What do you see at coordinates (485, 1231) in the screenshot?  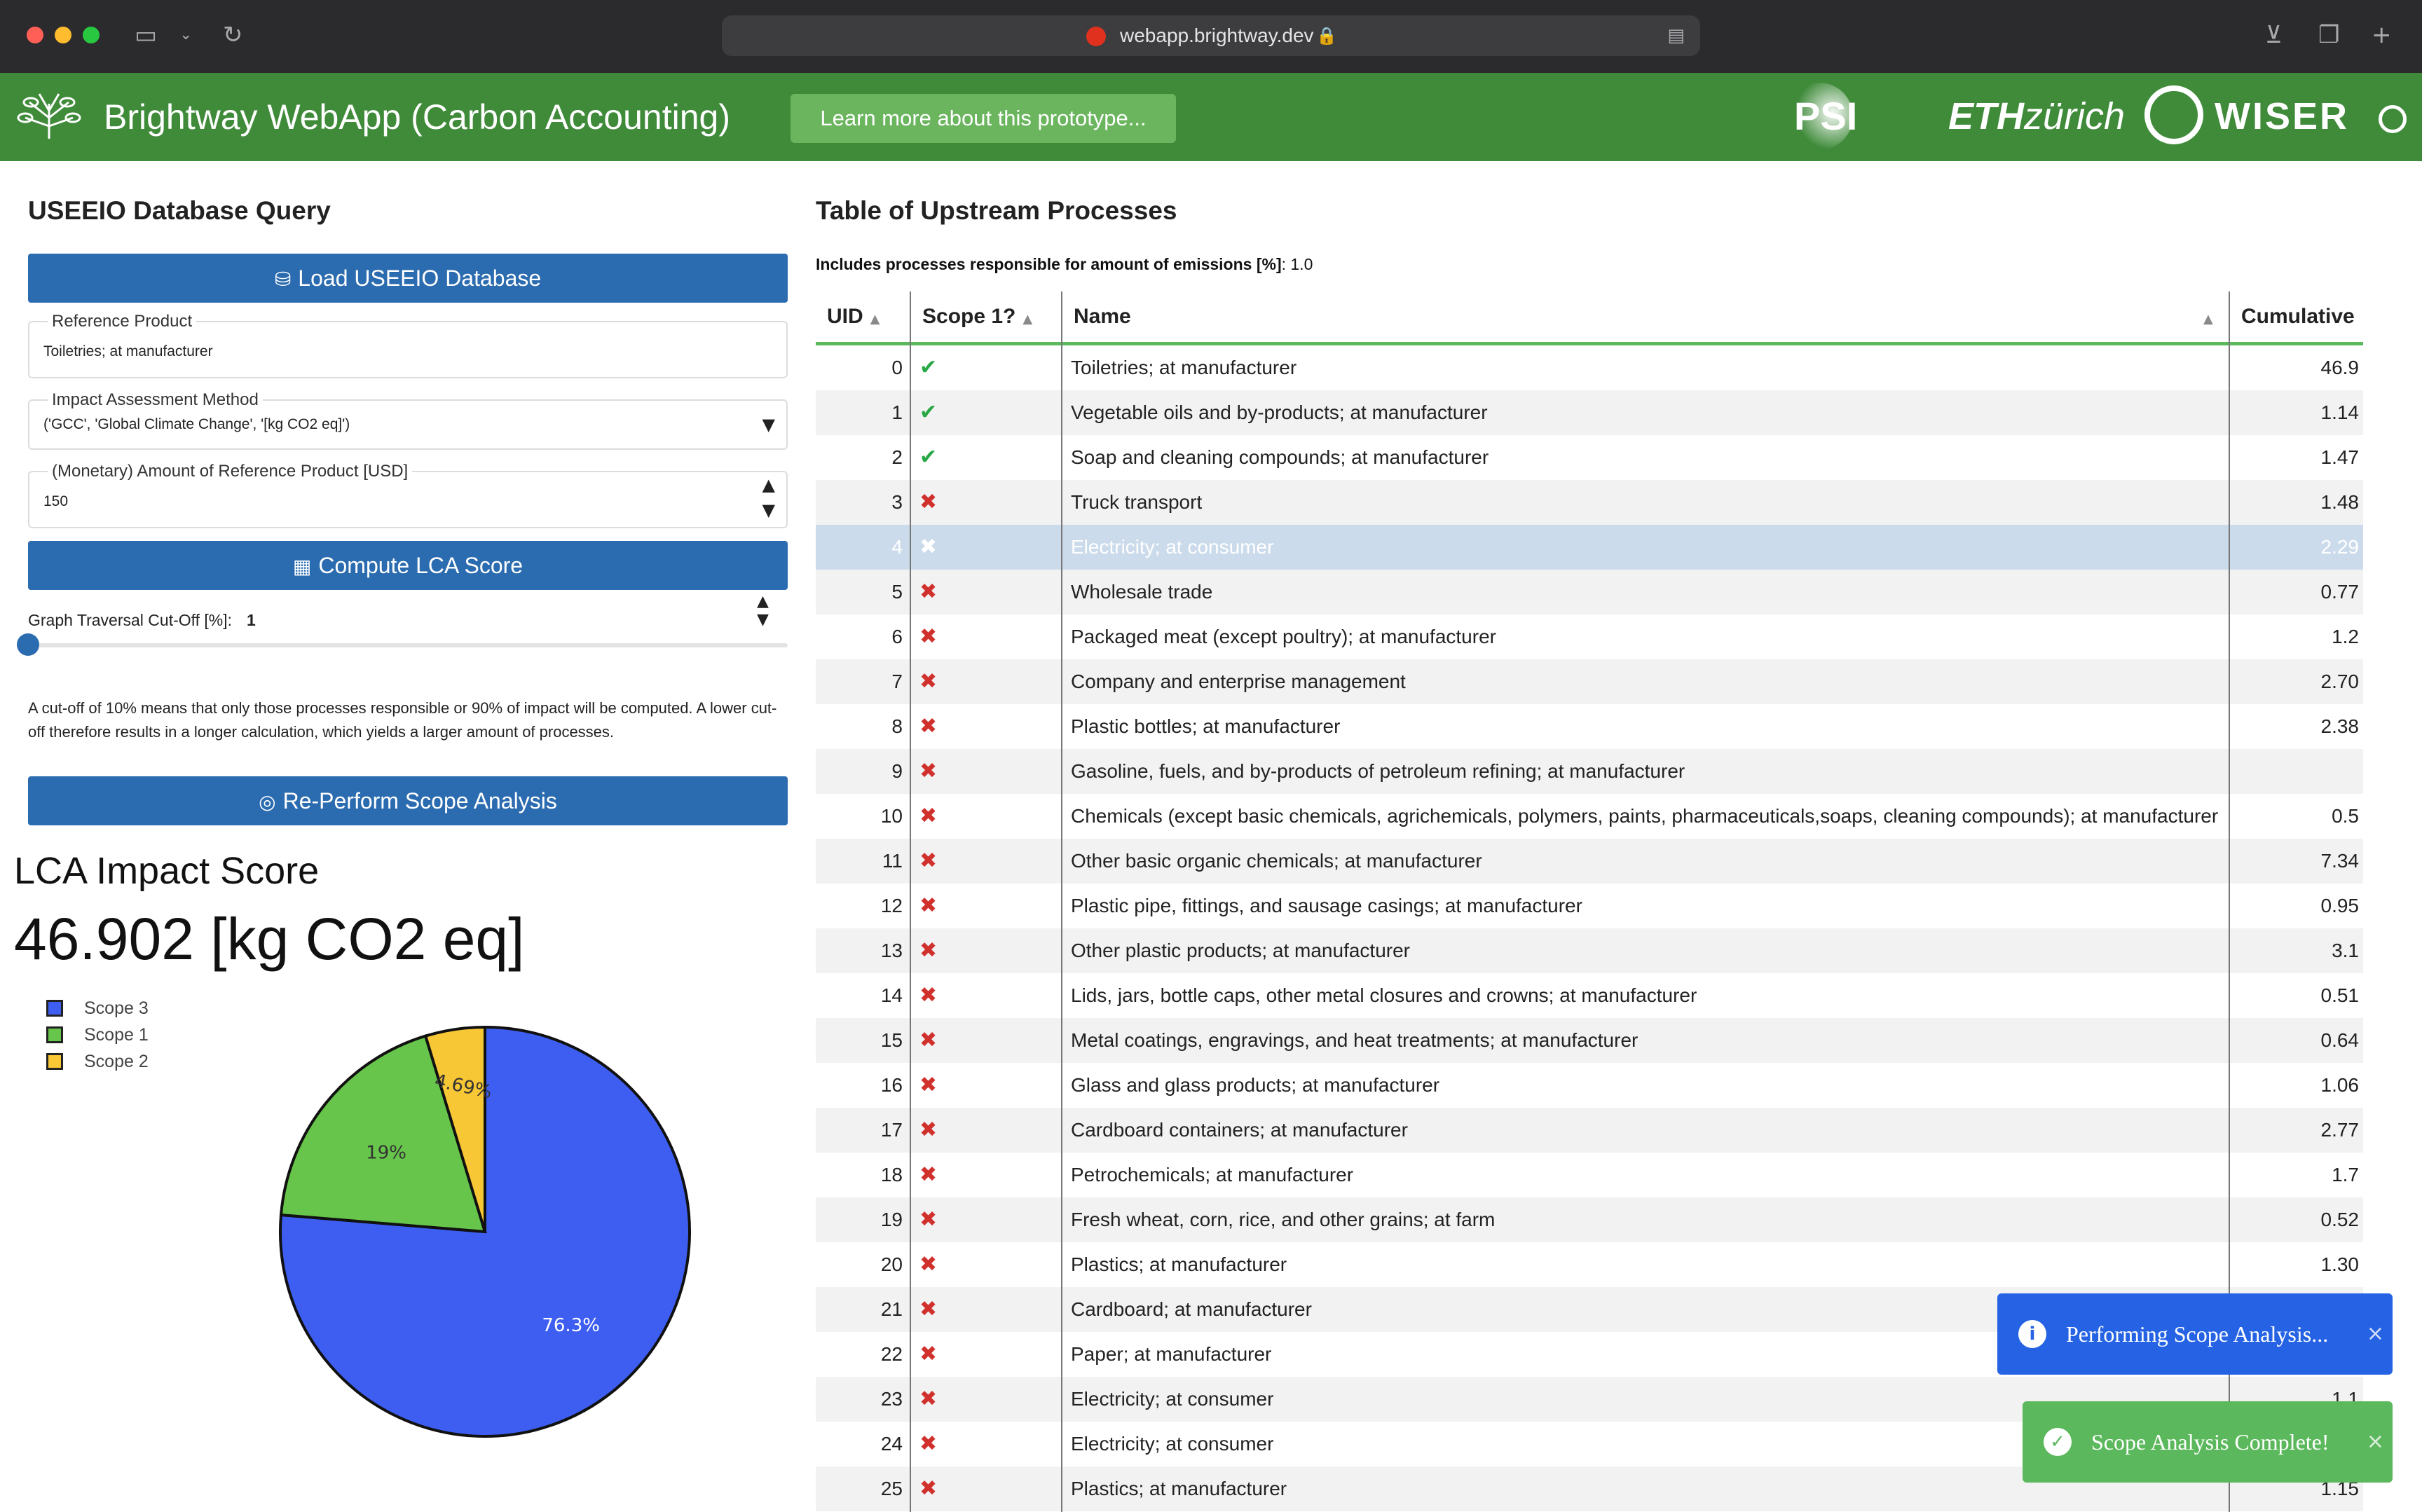 I see `scope-pie-chart: 76.3%19%4.69%` at bounding box center [485, 1231].